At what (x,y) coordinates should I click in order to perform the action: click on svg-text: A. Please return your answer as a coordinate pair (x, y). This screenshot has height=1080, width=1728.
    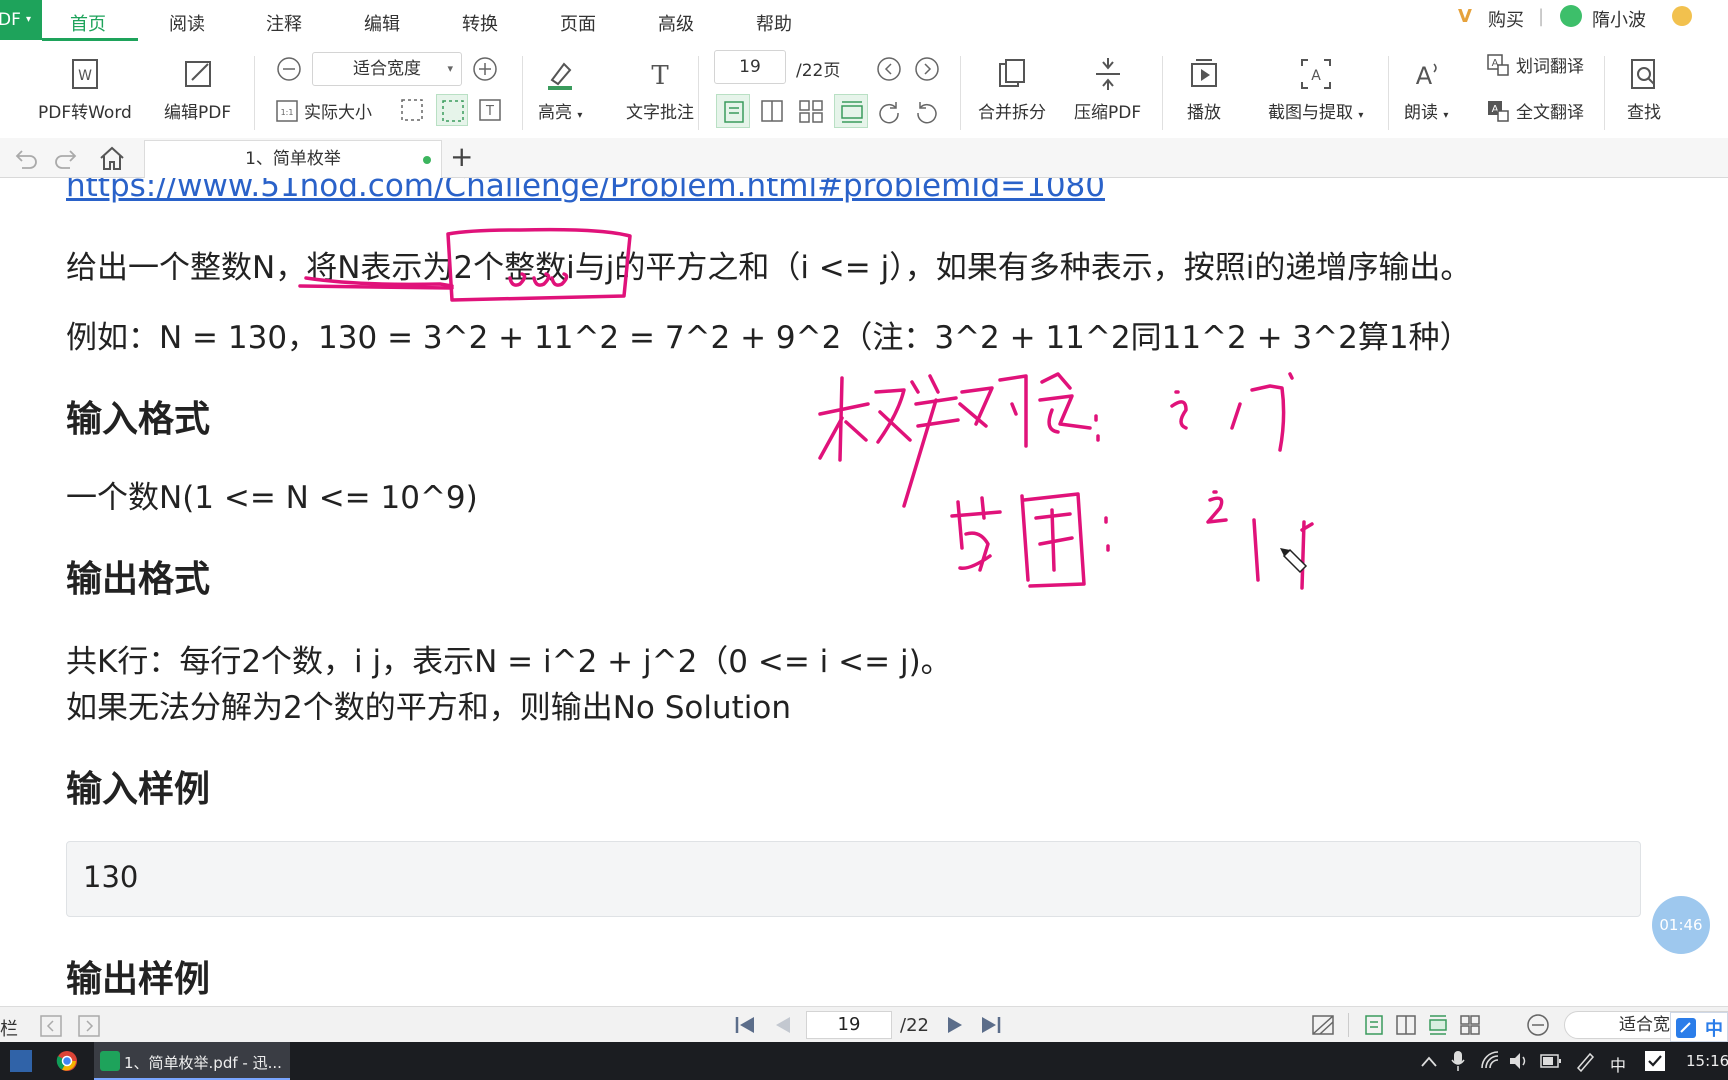
    Looking at the image, I should click on (1424, 76).